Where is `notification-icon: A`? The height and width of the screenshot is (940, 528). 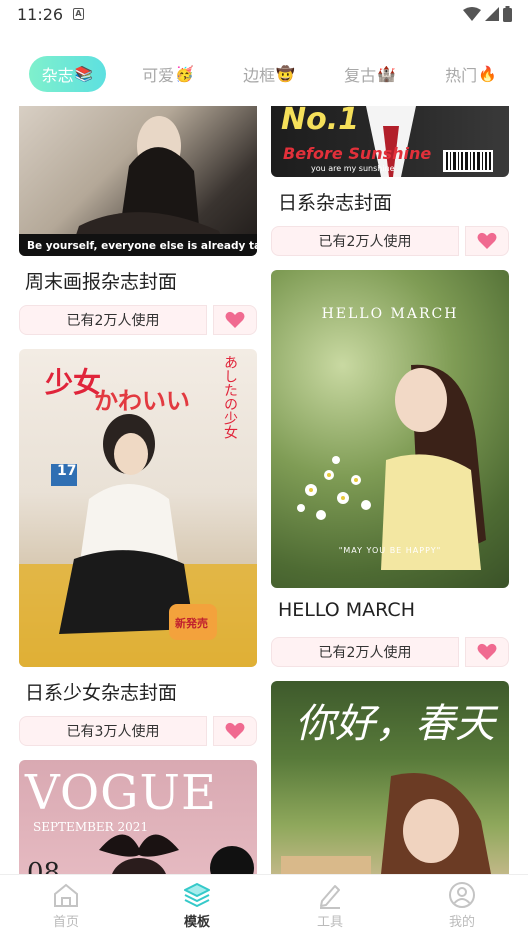 notification-icon: A is located at coordinates (78, 14).